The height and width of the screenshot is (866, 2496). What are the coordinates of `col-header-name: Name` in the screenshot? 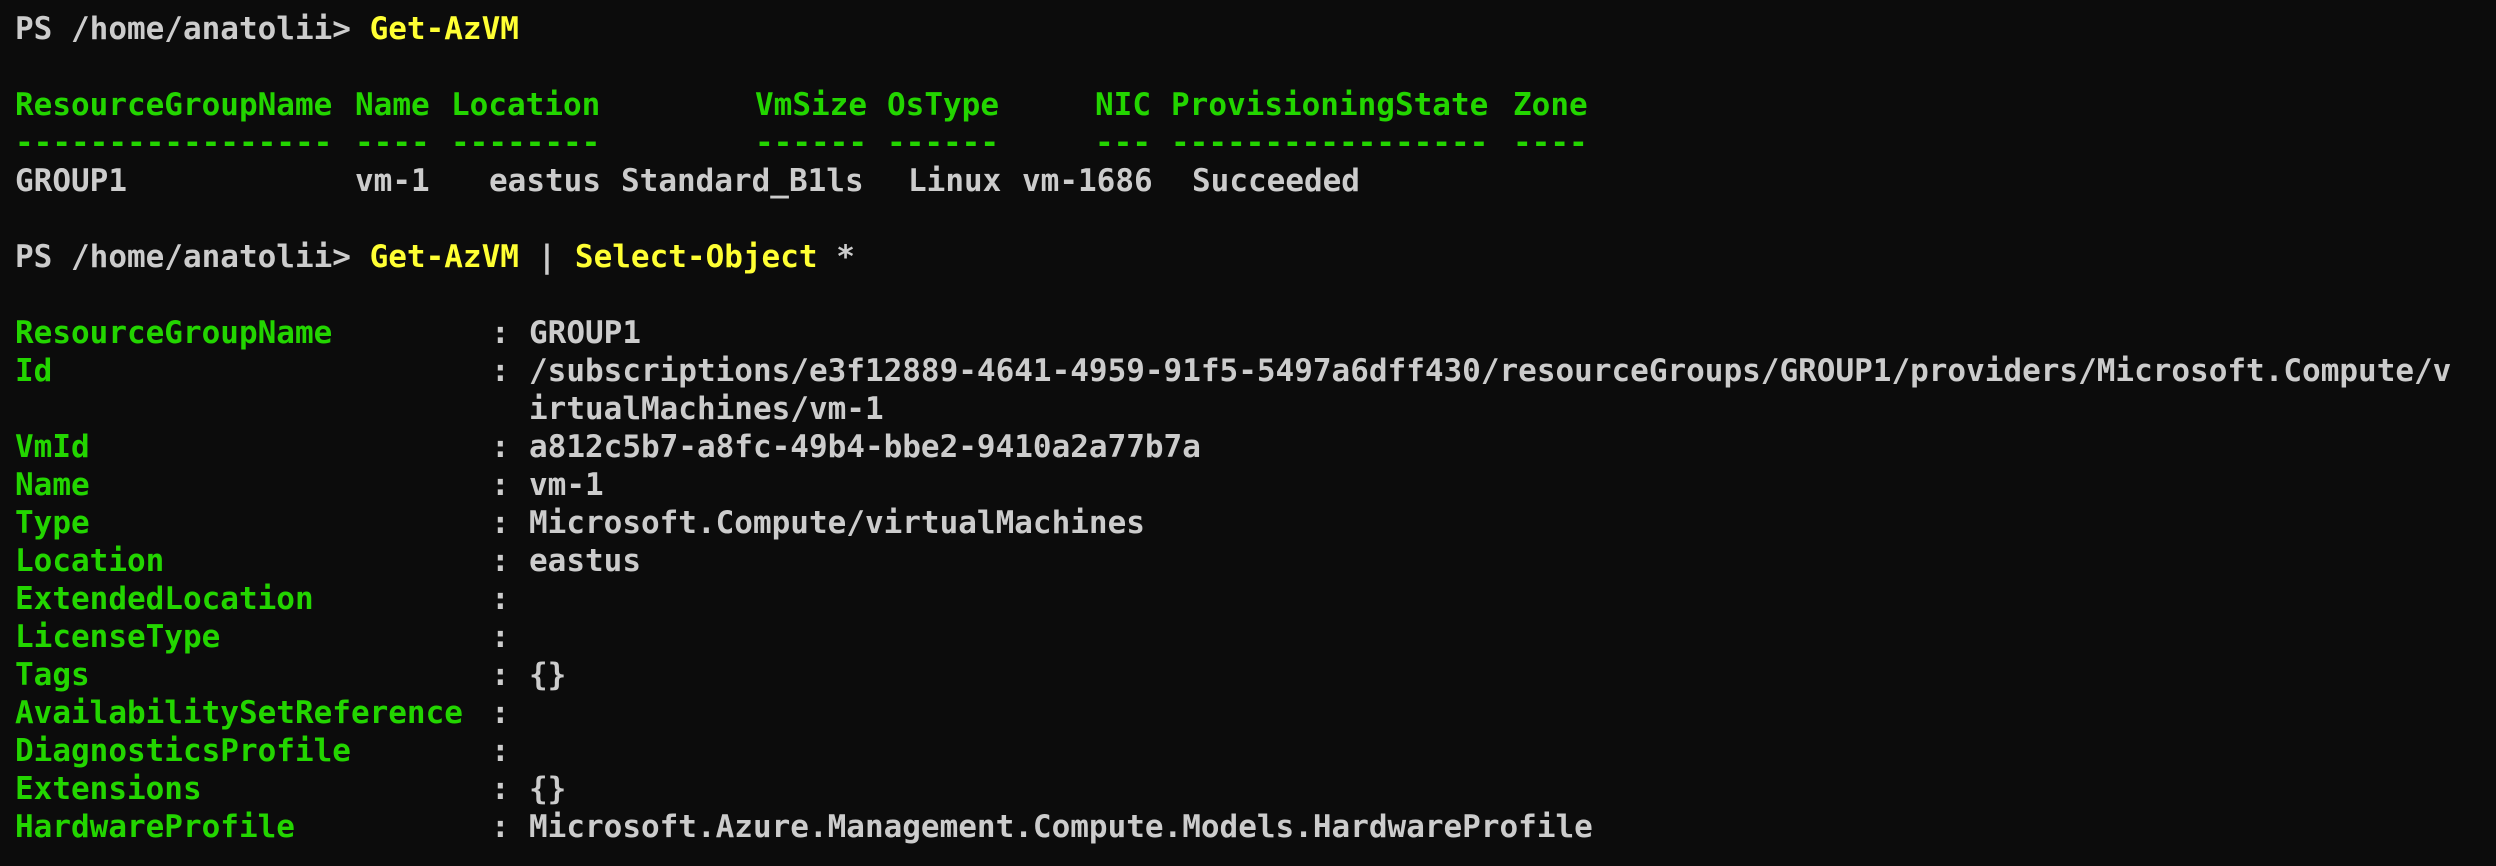 It's located at (392, 105).